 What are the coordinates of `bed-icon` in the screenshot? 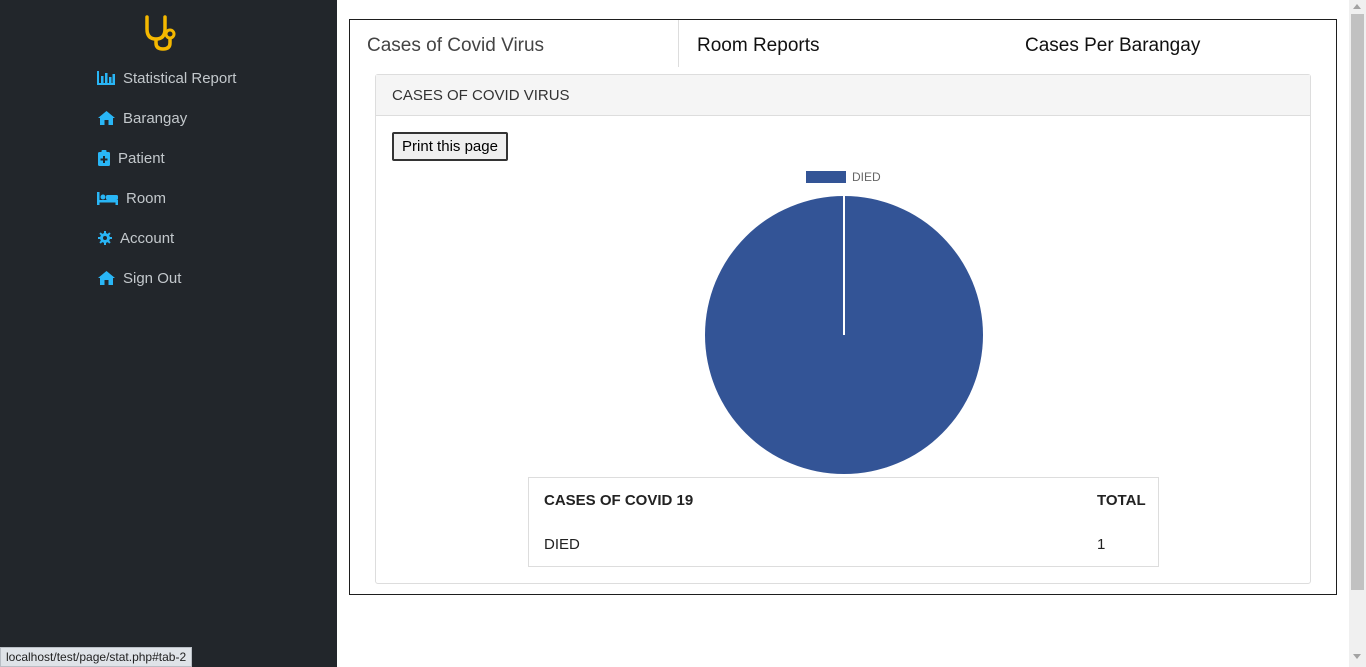 It's located at (107, 198).